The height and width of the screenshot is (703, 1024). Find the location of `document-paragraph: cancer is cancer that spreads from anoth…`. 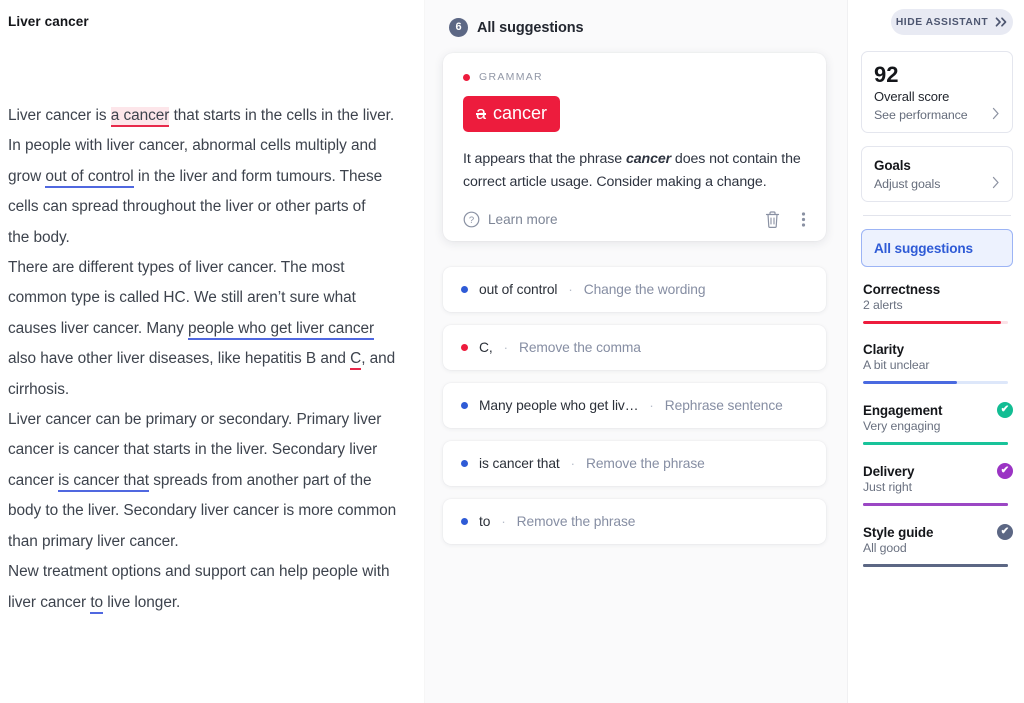

document-paragraph: cancer is cancer that spreads from anoth… is located at coordinates (202, 511).